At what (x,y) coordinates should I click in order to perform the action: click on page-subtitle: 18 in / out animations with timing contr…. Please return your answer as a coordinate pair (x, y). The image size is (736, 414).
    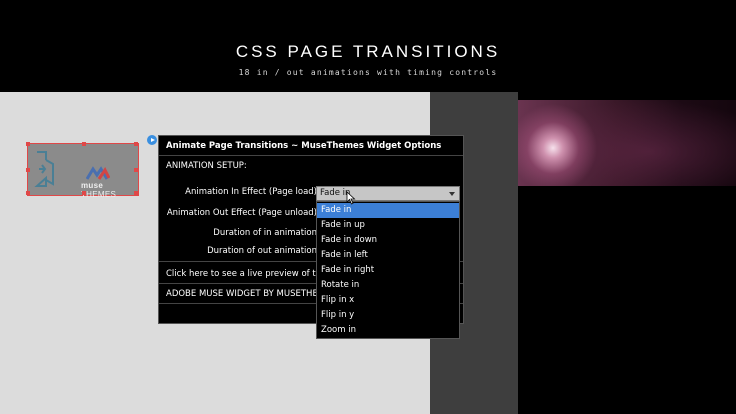
    Looking at the image, I should click on (368, 72).